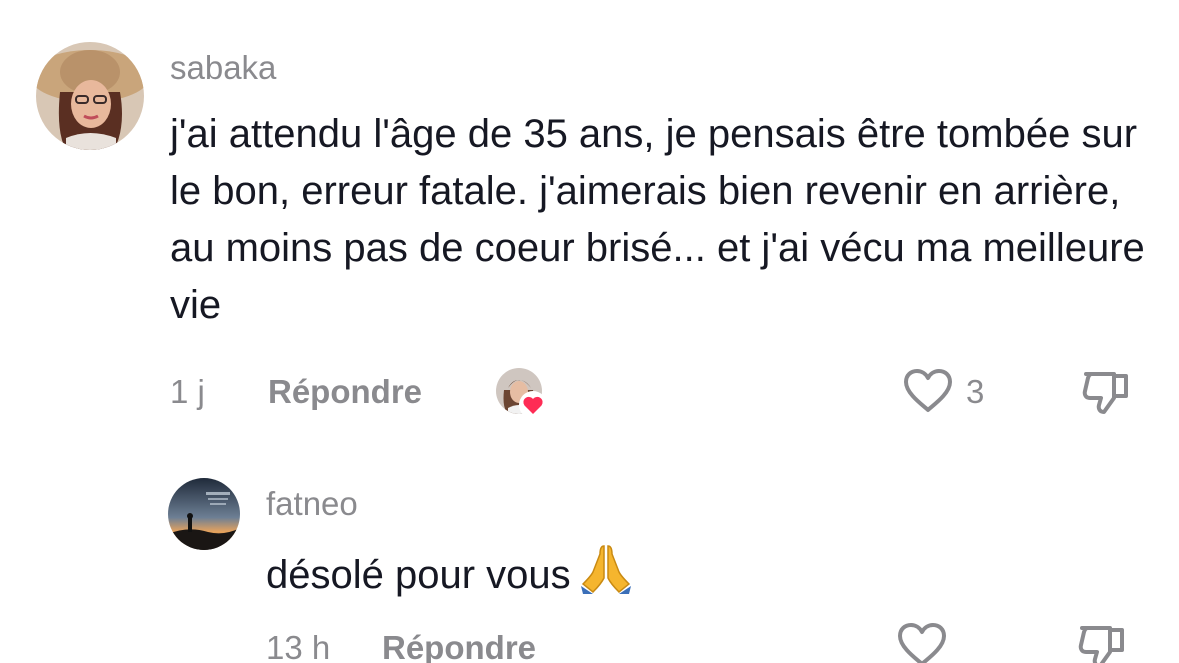 The image size is (1179, 663). I want to click on reply-text-content: désolé pour vous, so click(418, 575).